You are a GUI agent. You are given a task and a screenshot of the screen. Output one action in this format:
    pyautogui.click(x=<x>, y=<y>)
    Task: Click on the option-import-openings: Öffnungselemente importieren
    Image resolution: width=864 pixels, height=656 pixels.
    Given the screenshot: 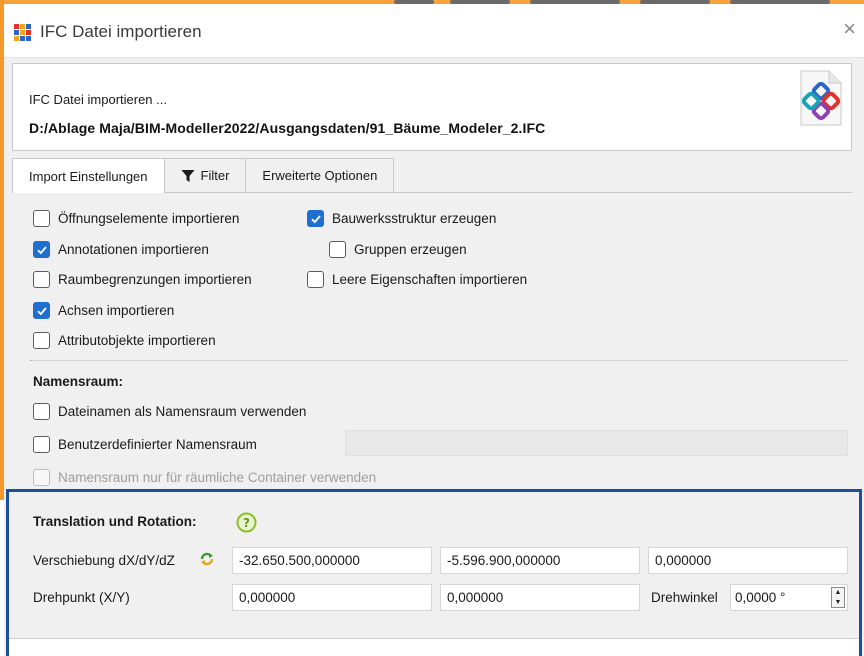 What is the action you would take?
    pyautogui.click(x=136, y=218)
    